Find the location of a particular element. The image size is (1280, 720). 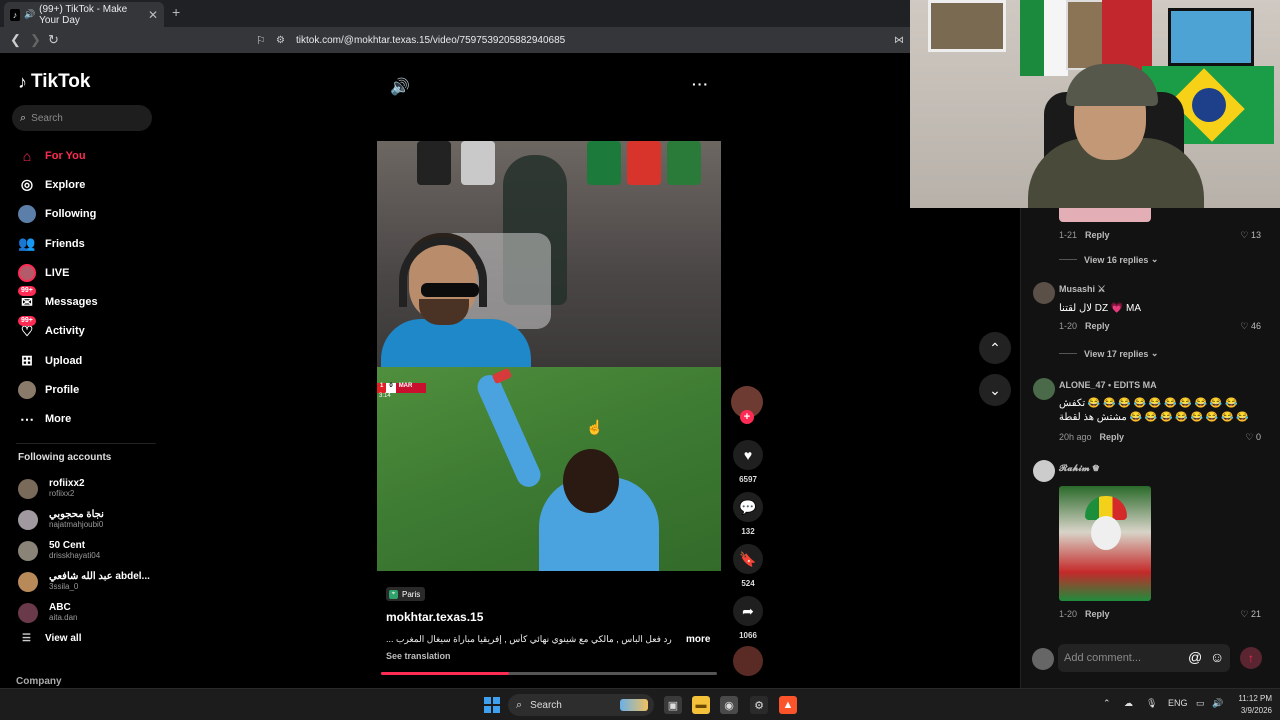

tray-expand-icon: ⌃ is located at coordinates (1107, 703).